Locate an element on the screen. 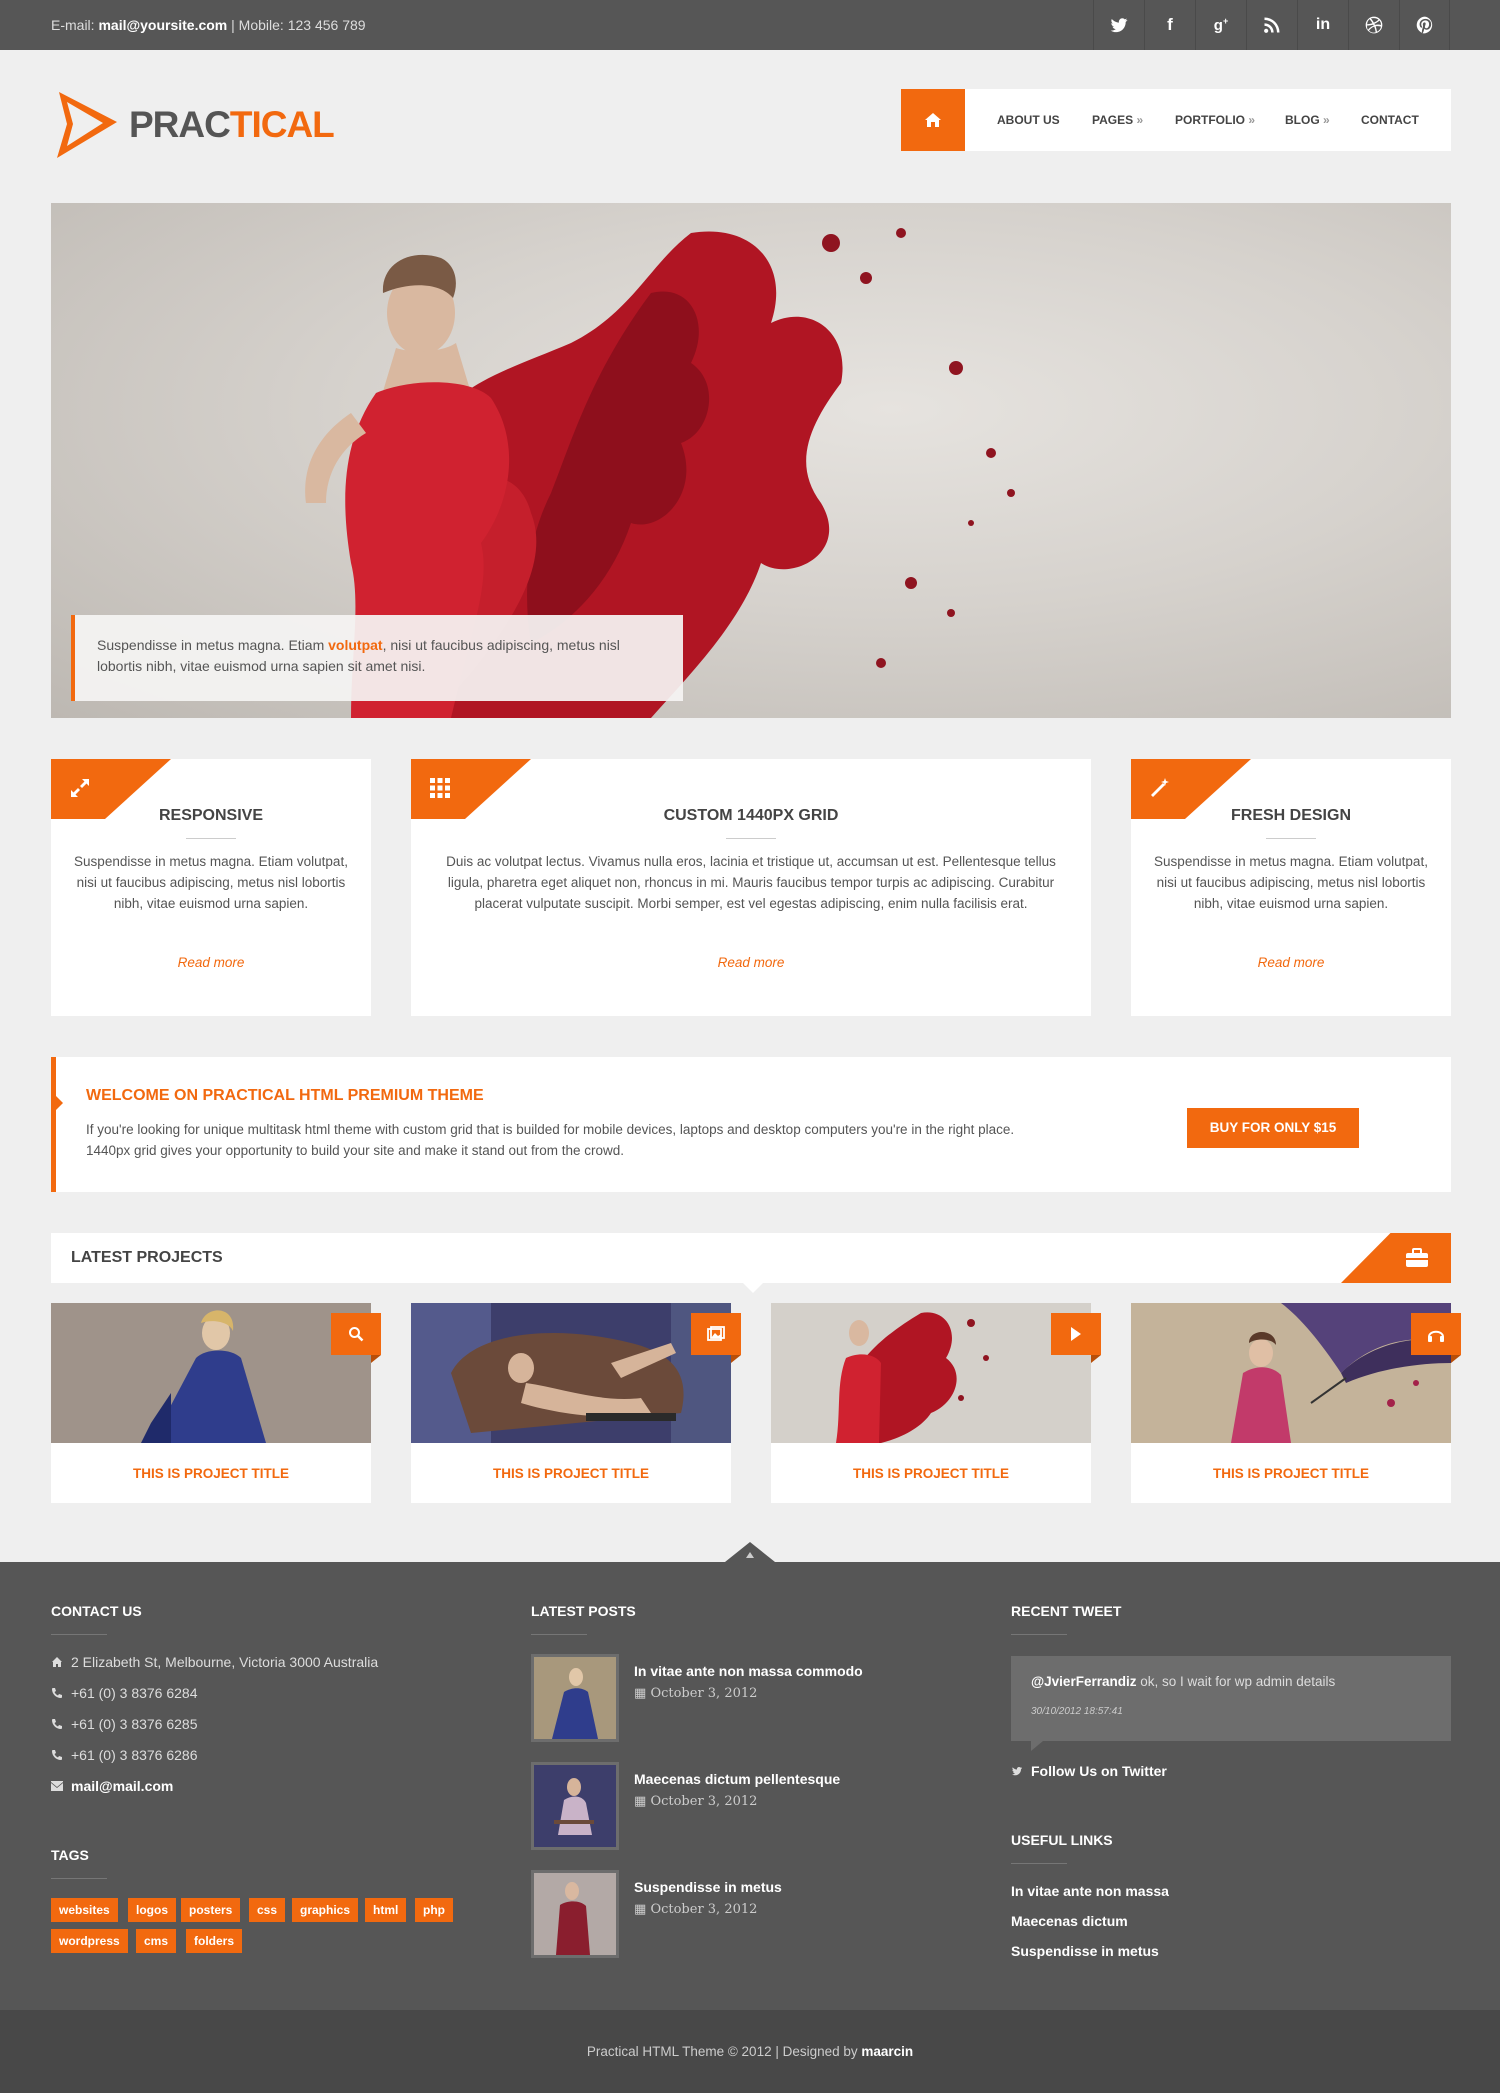  image-icon is located at coordinates (716, 1338).